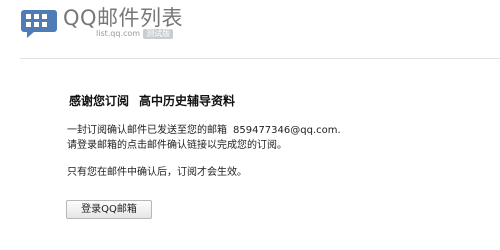 The height and width of the screenshot is (250, 500). I want to click on subdomain-text: list.qq.com, so click(118, 33).